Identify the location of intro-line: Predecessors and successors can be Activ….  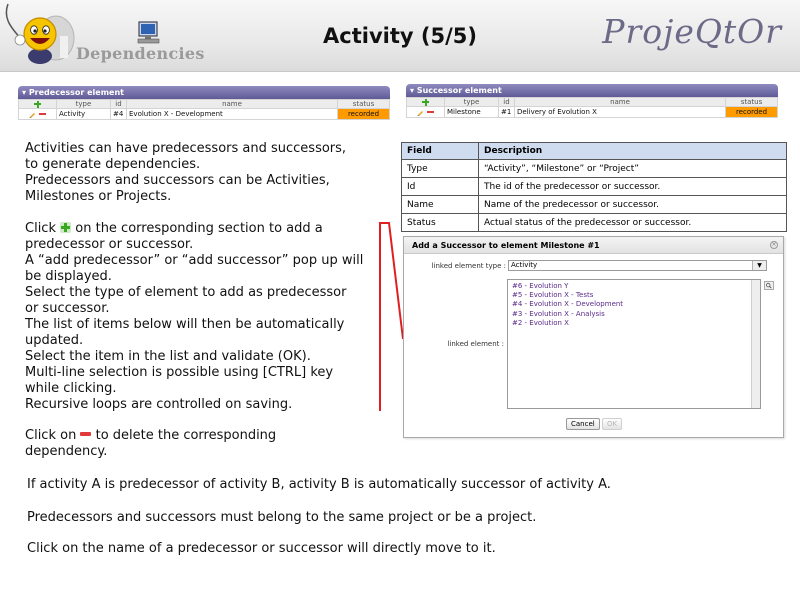
(177, 180).